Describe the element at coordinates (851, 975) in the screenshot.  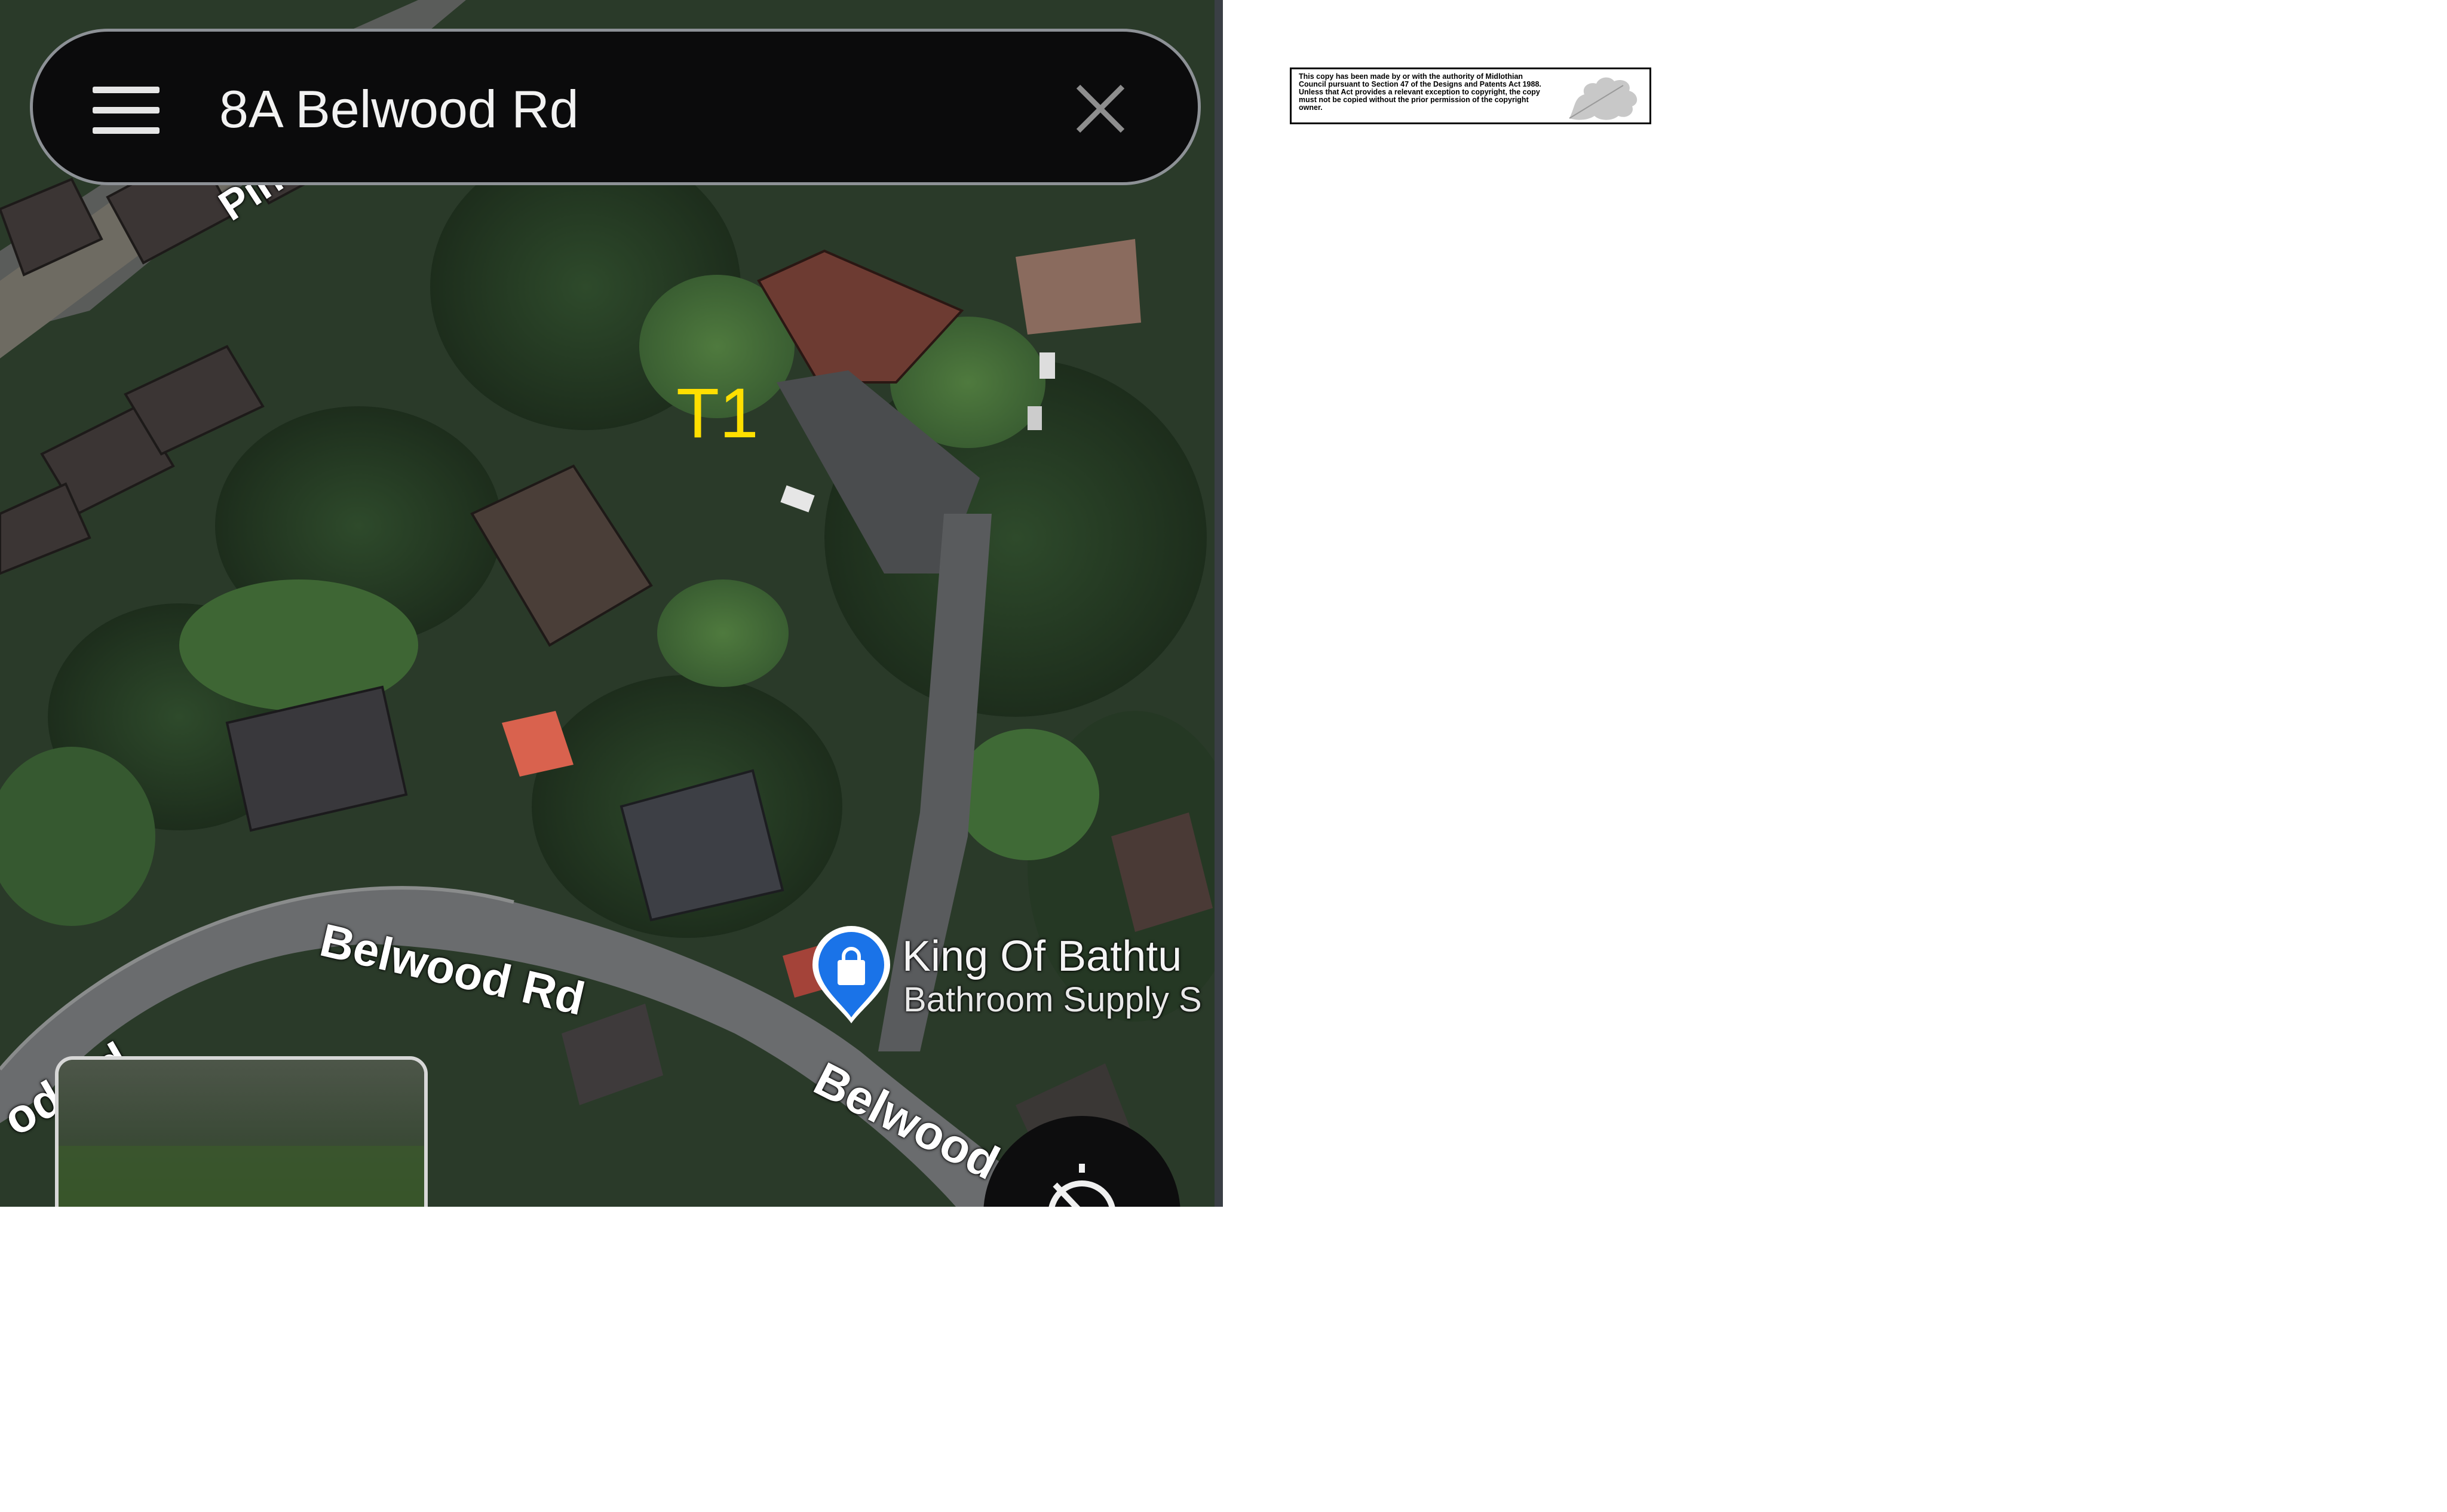
I see `poi-pin` at that location.